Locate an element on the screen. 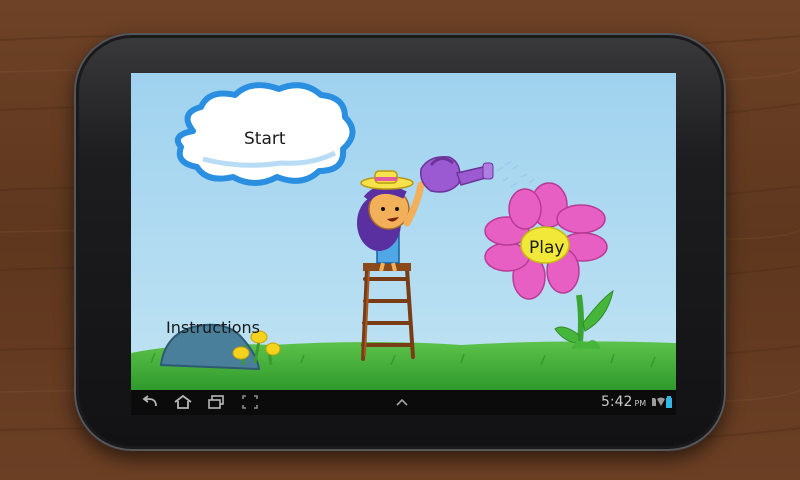 The width and height of the screenshot is (800, 480). wifi-icon is located at coordinates (661, 401).